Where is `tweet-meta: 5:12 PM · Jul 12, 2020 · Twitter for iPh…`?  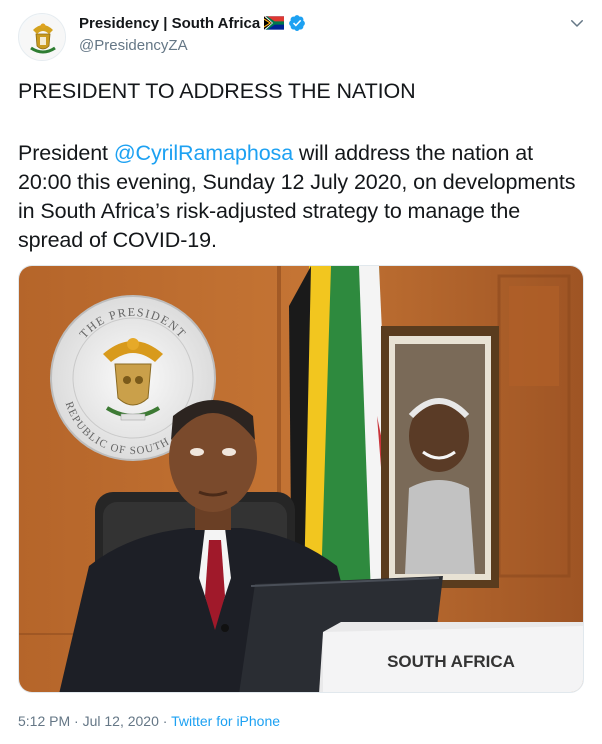 tweet-meta: 5:12 PM · Jul 12, 2020 · Twitter for iPh… is located at coordinates (149, 721).